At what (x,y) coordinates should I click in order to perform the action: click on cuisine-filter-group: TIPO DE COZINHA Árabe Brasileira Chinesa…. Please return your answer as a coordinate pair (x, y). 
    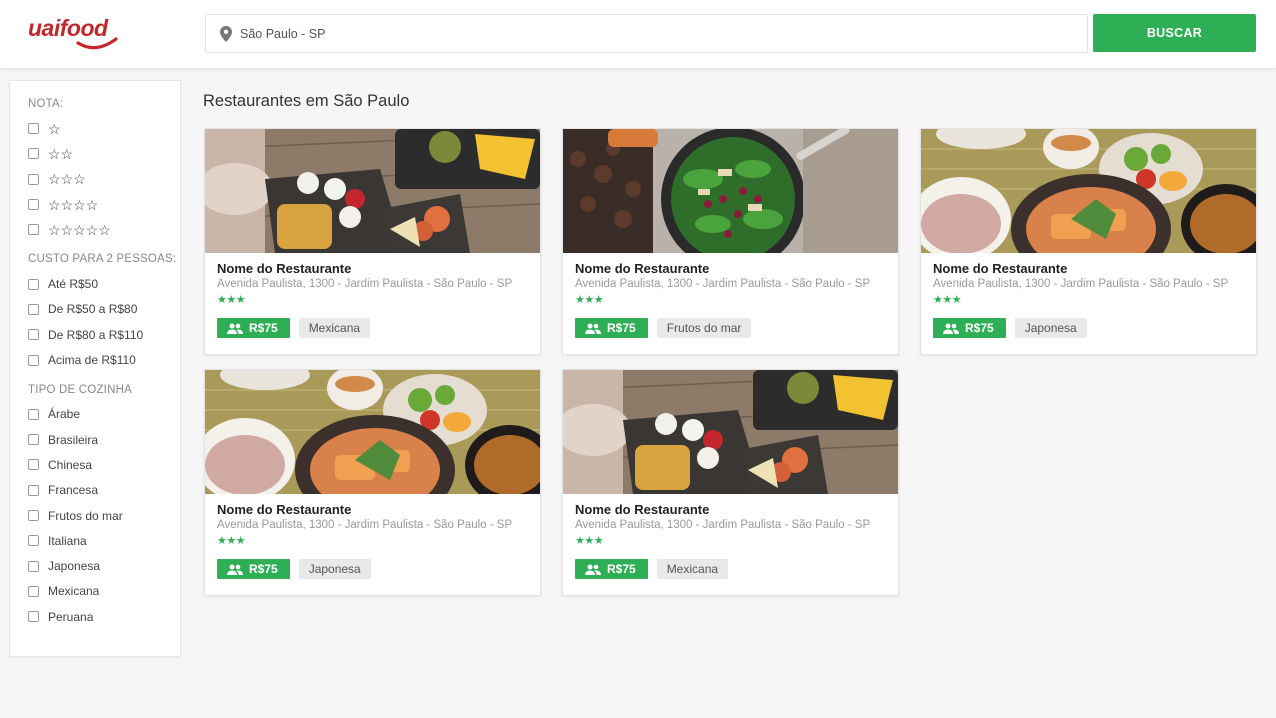
    Looking at the image, I should click on (104, 507).